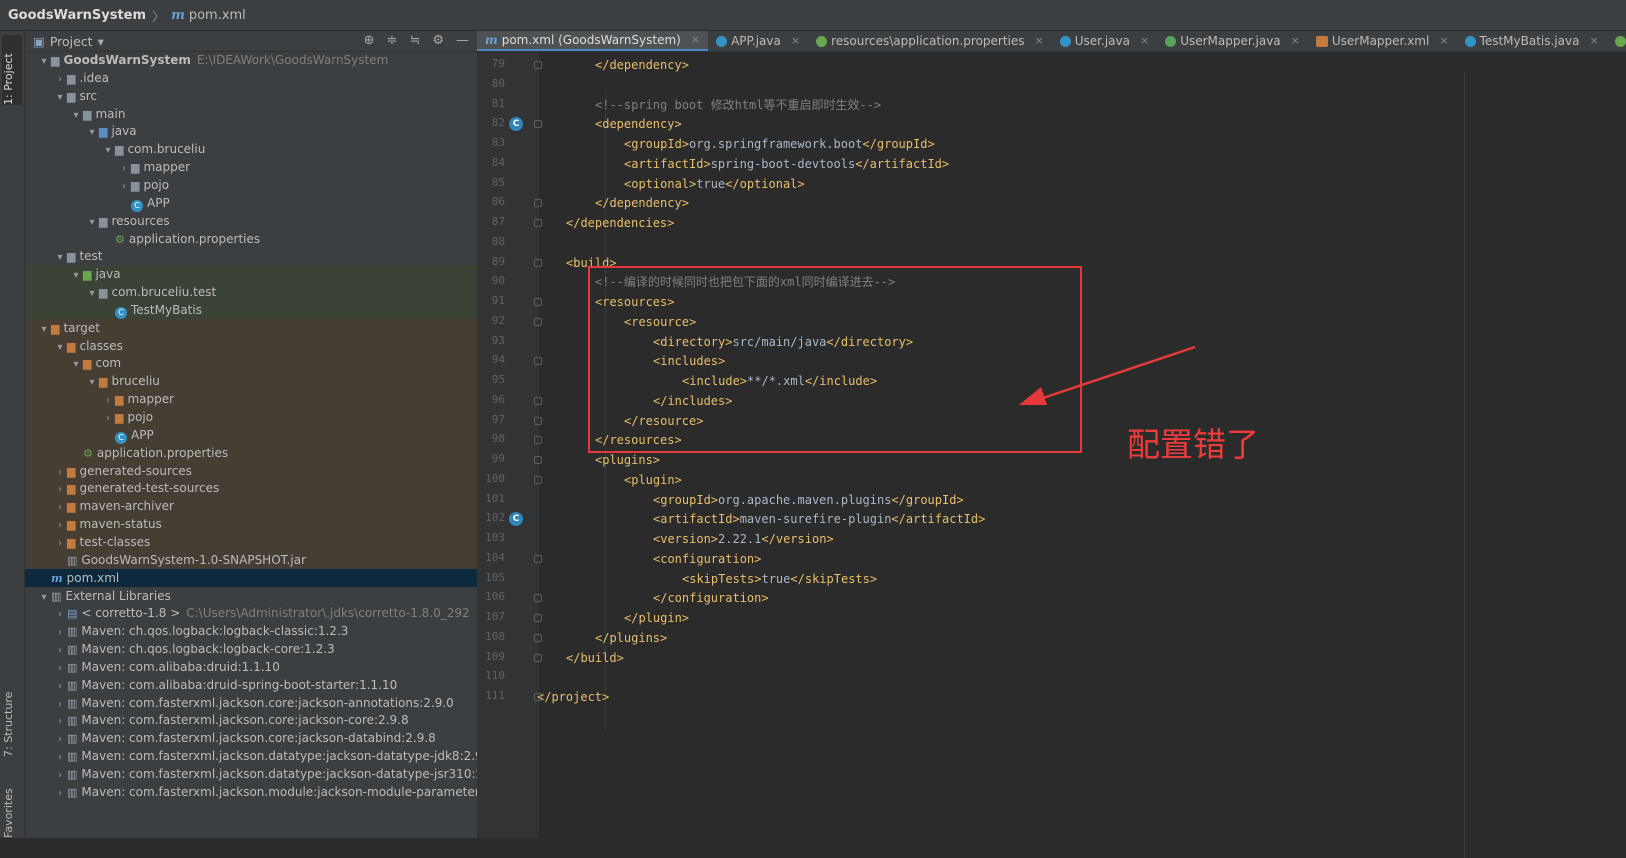 The height and width of the screenshot is (858, 1626). What do you see at coordinates (462, 40) in the screenshot?
I see `hide-icon: —` at bounding box center [462, 40].